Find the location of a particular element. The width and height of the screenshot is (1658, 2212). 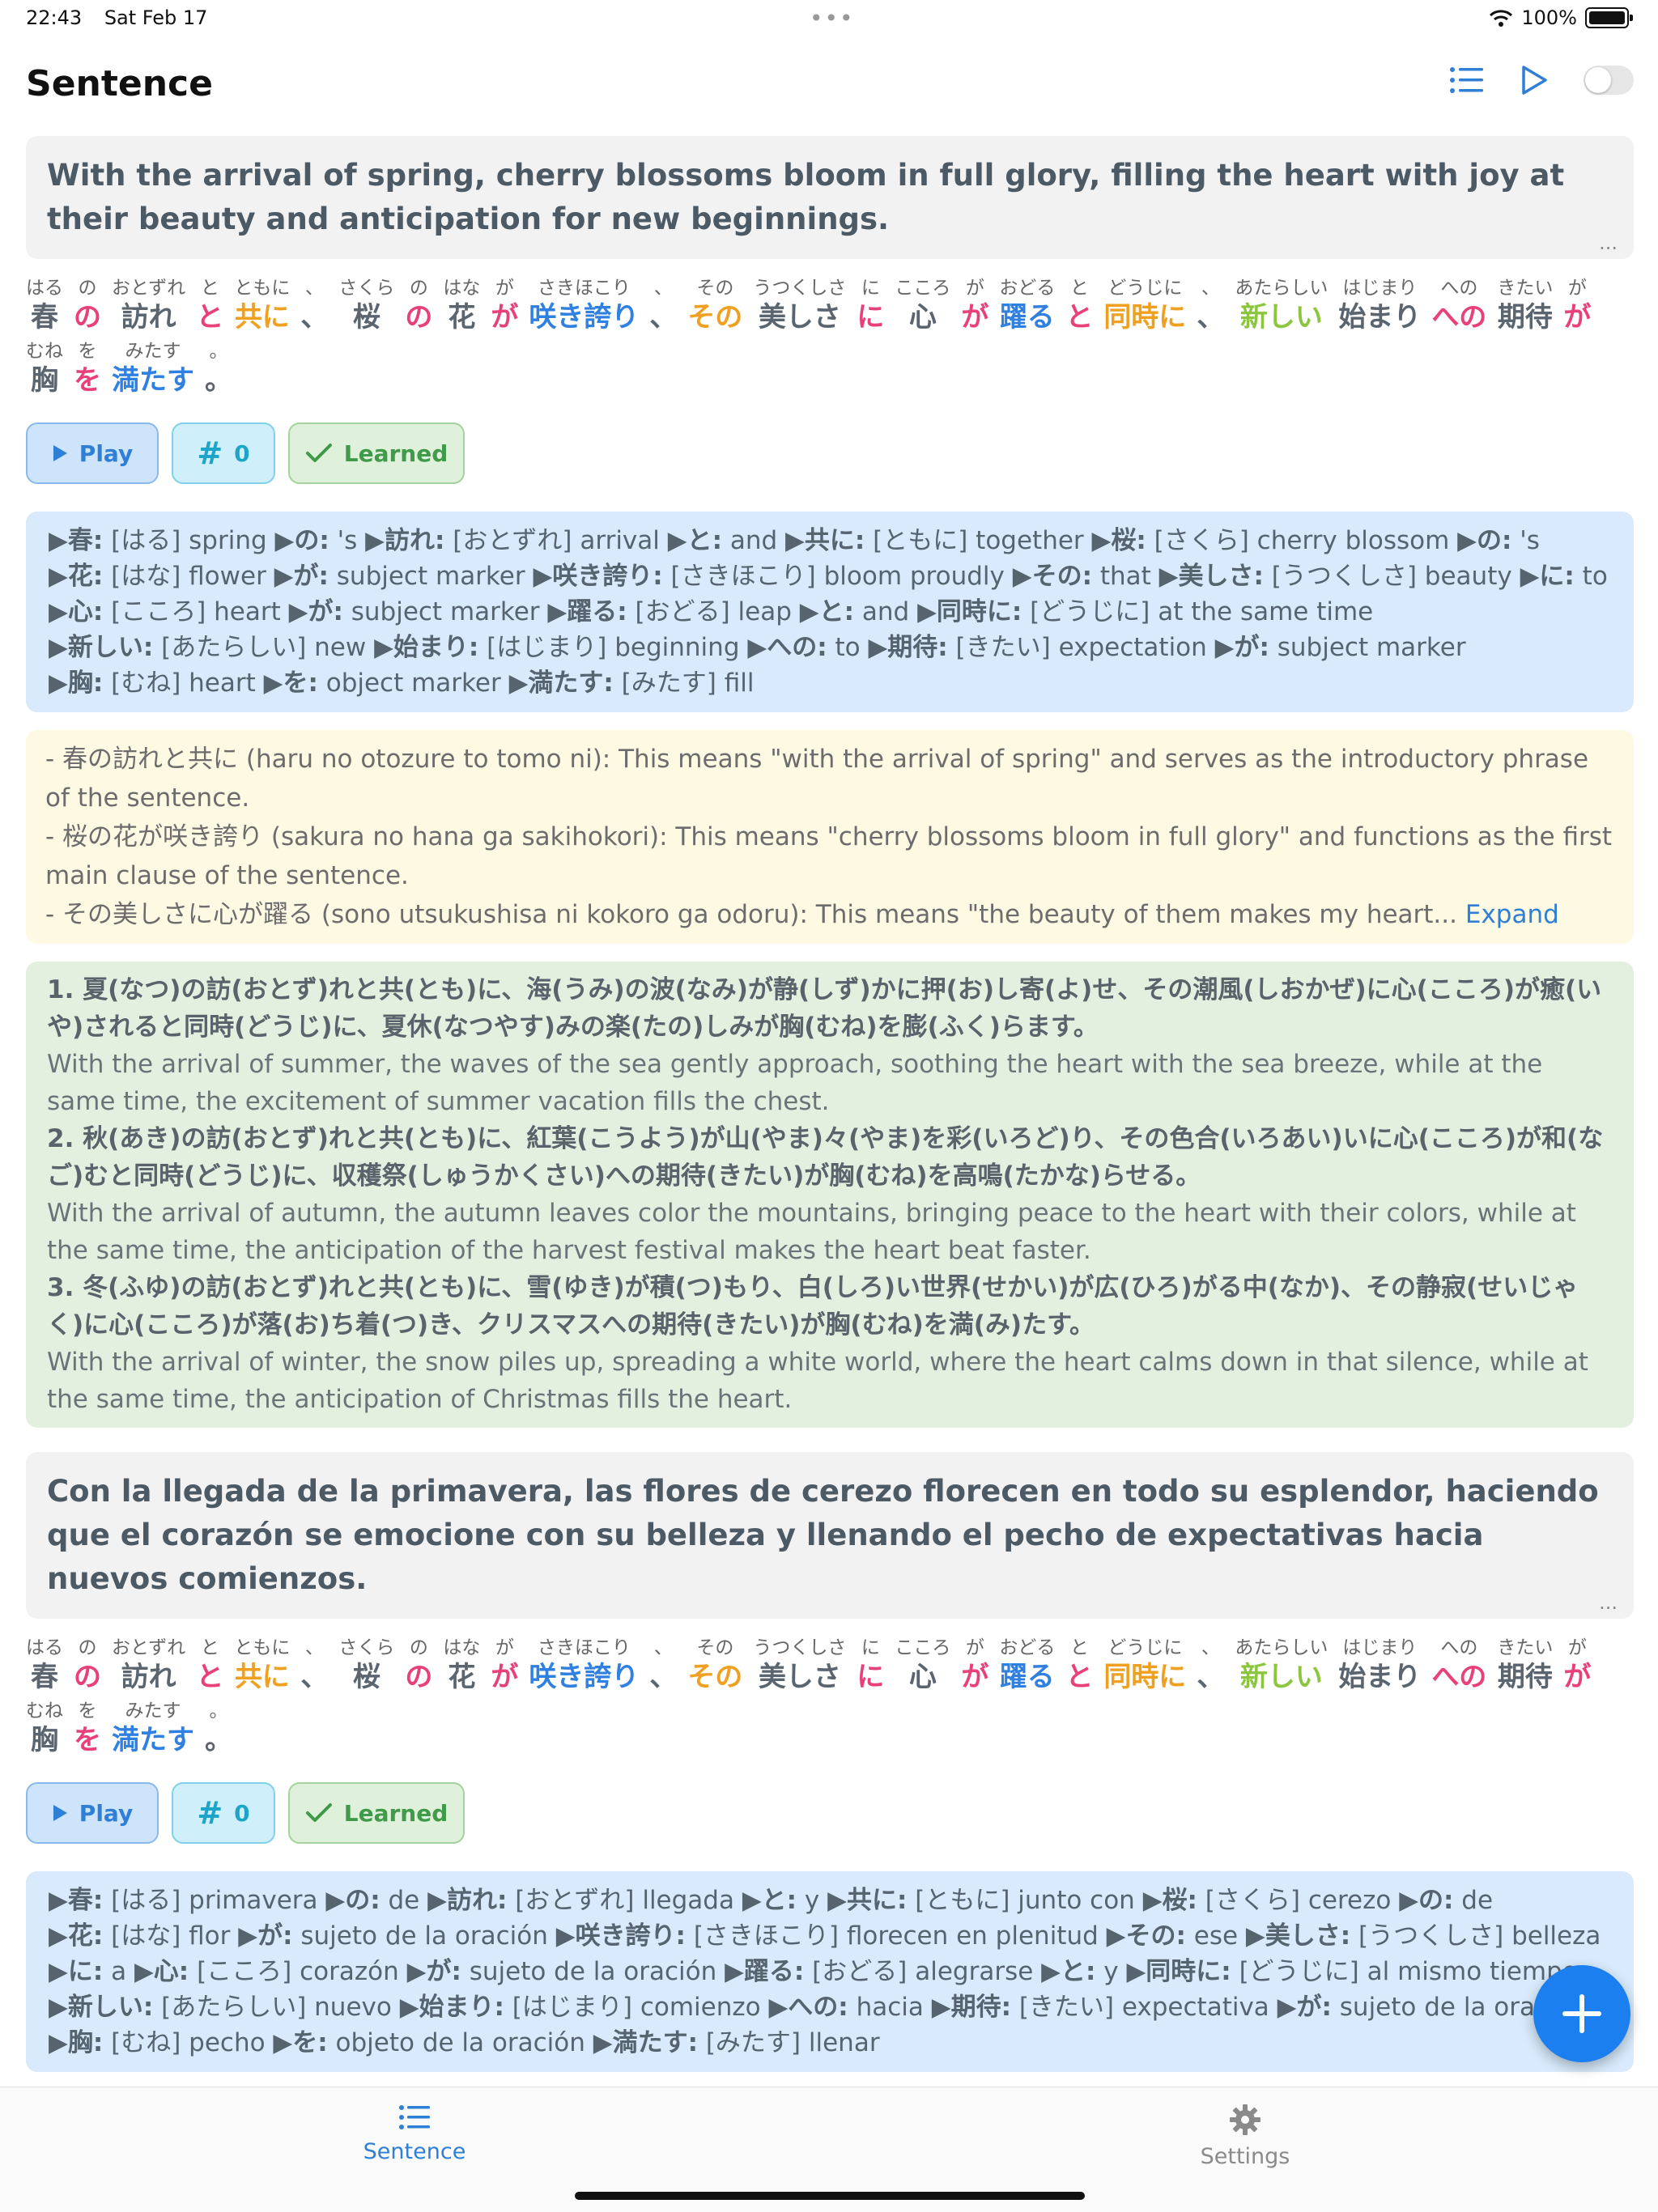

tab-settings: Settings is located at coordinates (1245, 2136).